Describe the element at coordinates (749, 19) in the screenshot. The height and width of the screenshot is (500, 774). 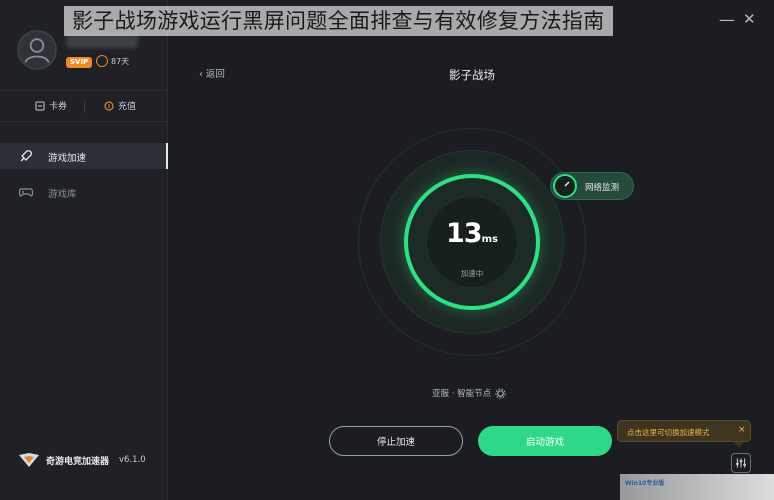
I see `close-button: ✕` at that location.